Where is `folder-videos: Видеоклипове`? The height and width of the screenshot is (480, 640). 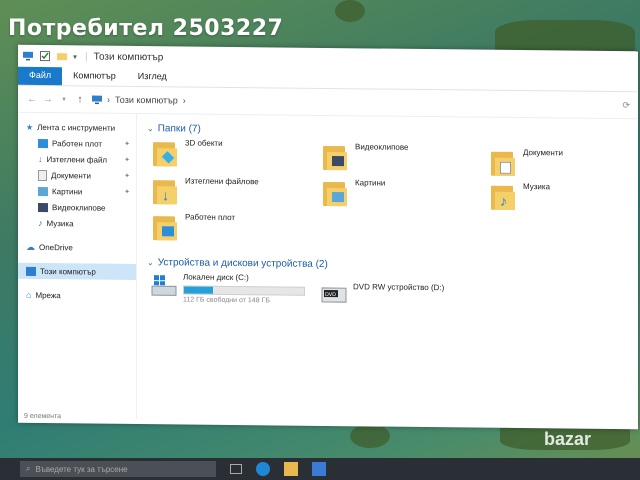
folder-videos: Видеоклипове is located at coordinates (366, 157).